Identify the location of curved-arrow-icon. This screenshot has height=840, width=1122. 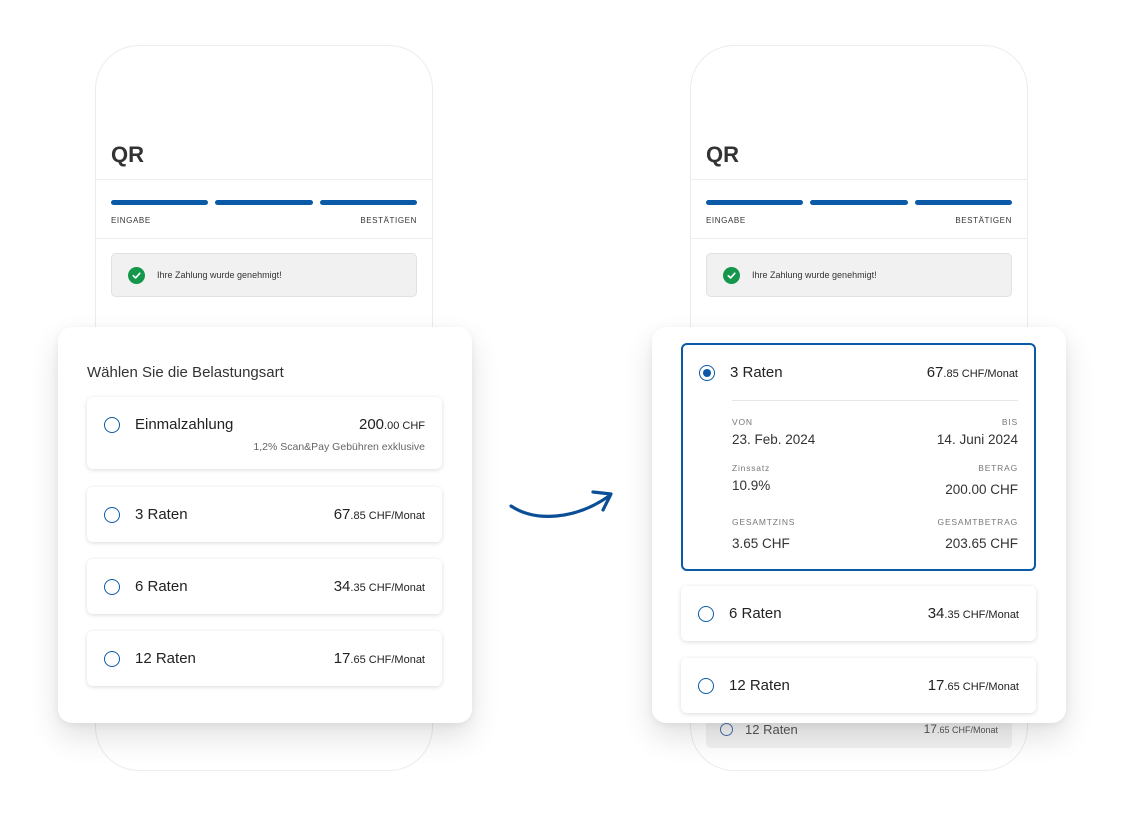
(561, 504).